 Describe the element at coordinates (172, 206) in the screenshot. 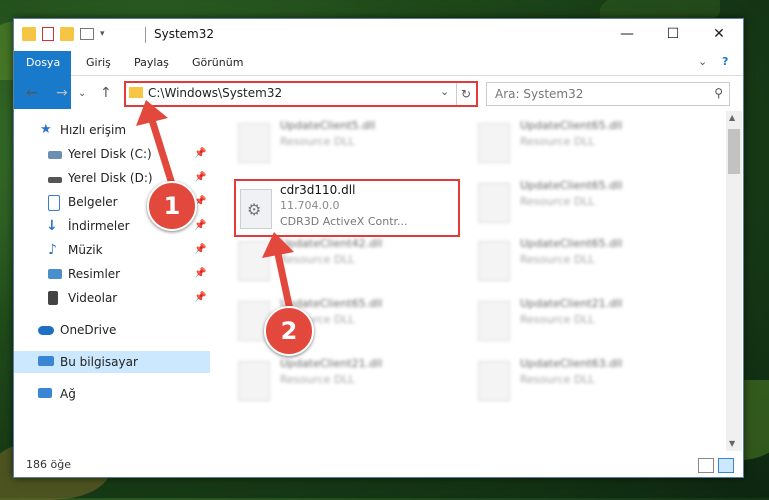

I see `step-badge-1: 1` at that location.